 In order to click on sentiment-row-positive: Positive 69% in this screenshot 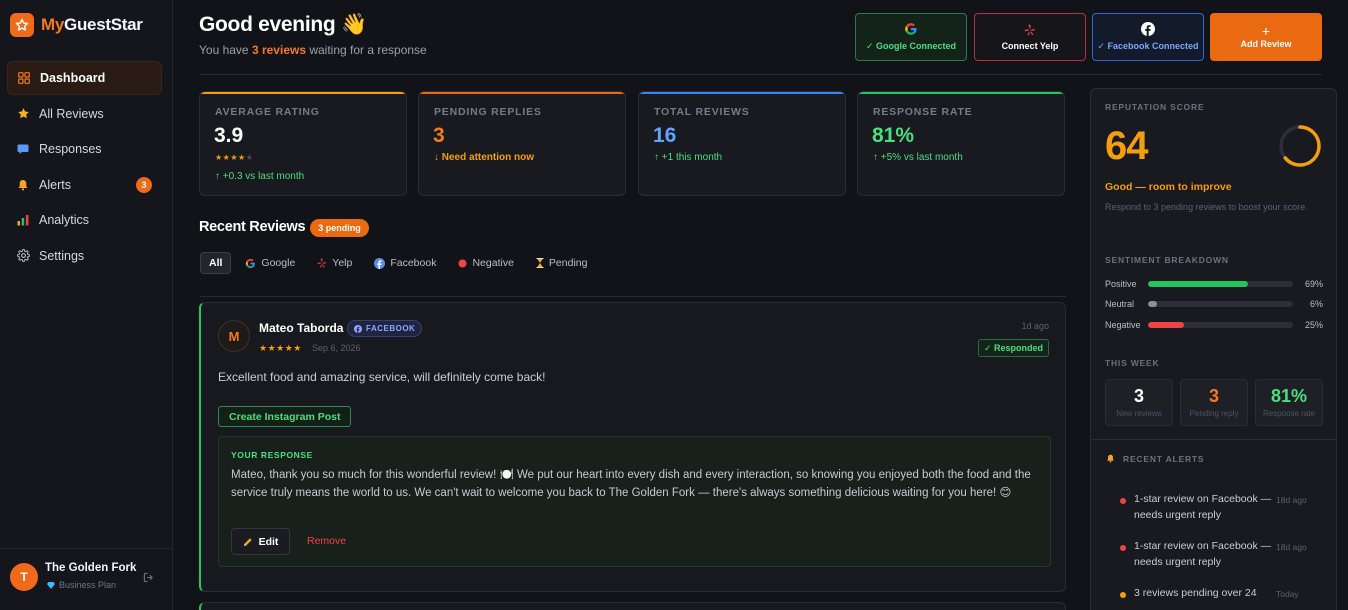, I will do `click(1214, 284)`.